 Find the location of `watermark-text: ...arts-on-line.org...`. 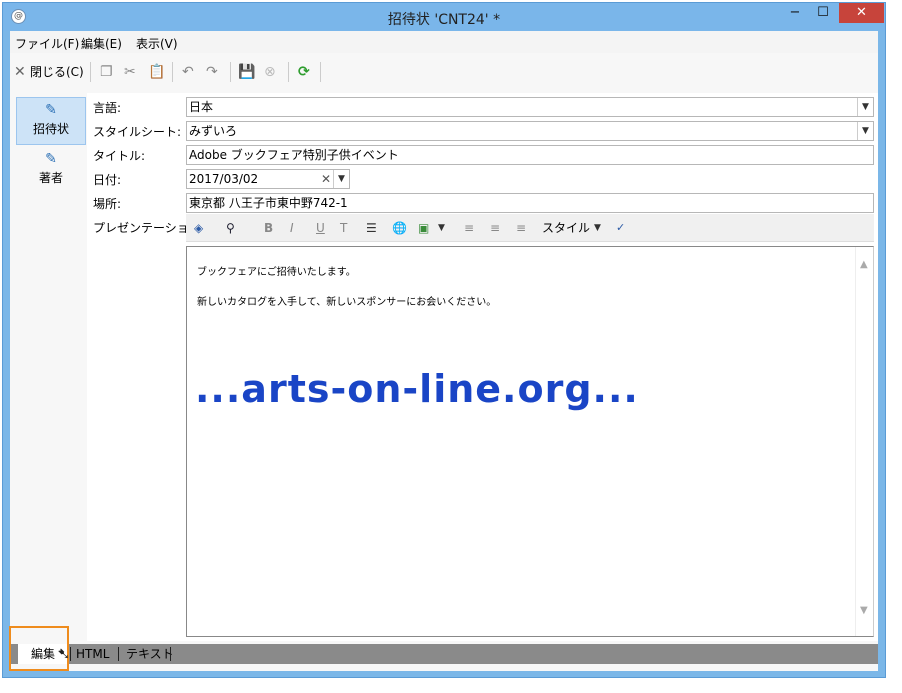

watermark-text: ...arts-on-line.org... is located at coordinates (417, 389).